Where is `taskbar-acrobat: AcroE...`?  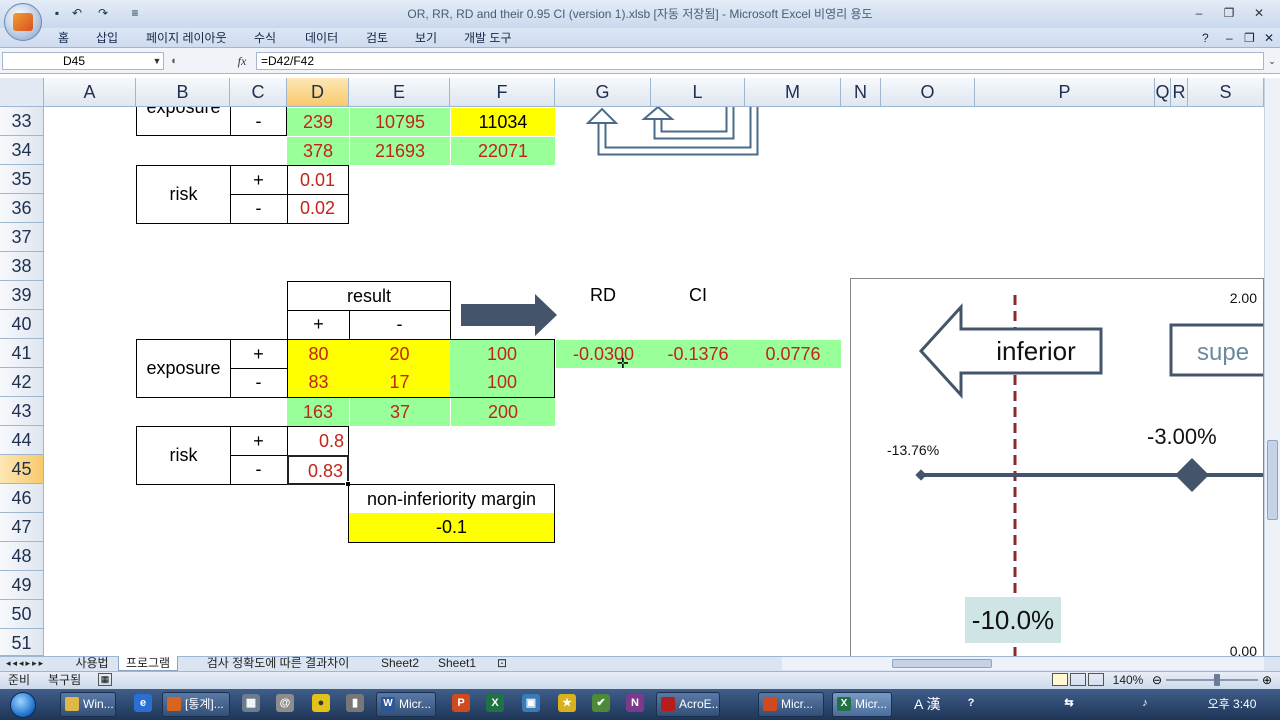
taskbar-acrobat: AcroE... is located at coordinates (688, 704).